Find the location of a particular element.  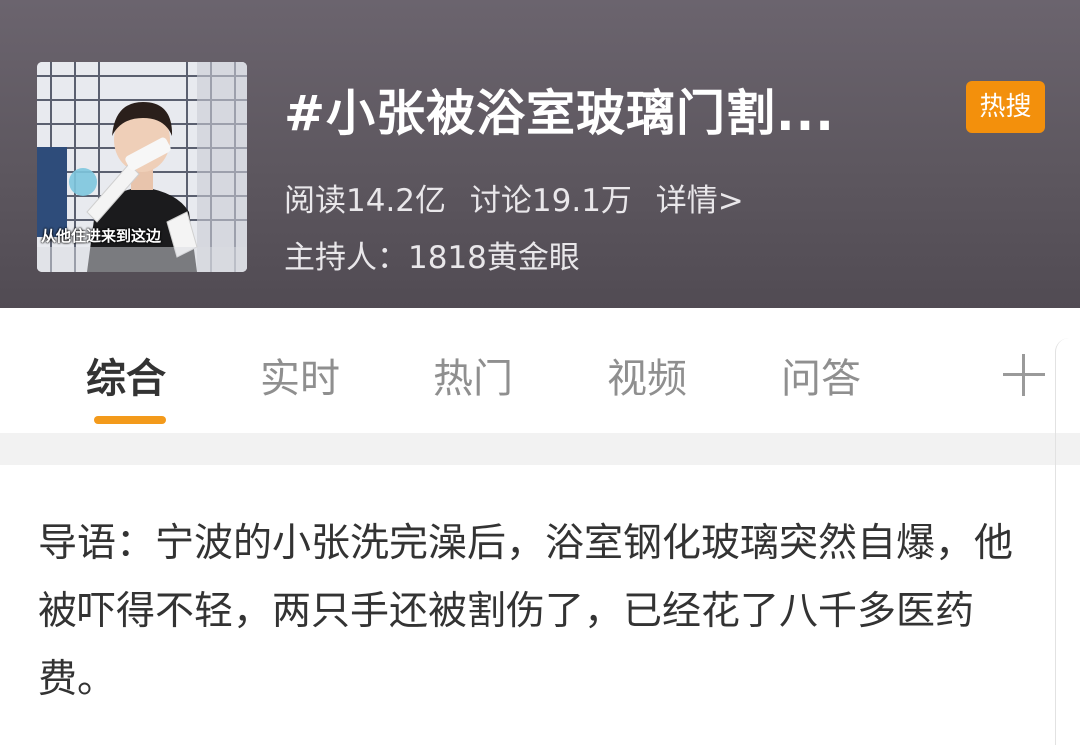

hot-search-badge: 热搜 is located at coordinates (1005, 107).